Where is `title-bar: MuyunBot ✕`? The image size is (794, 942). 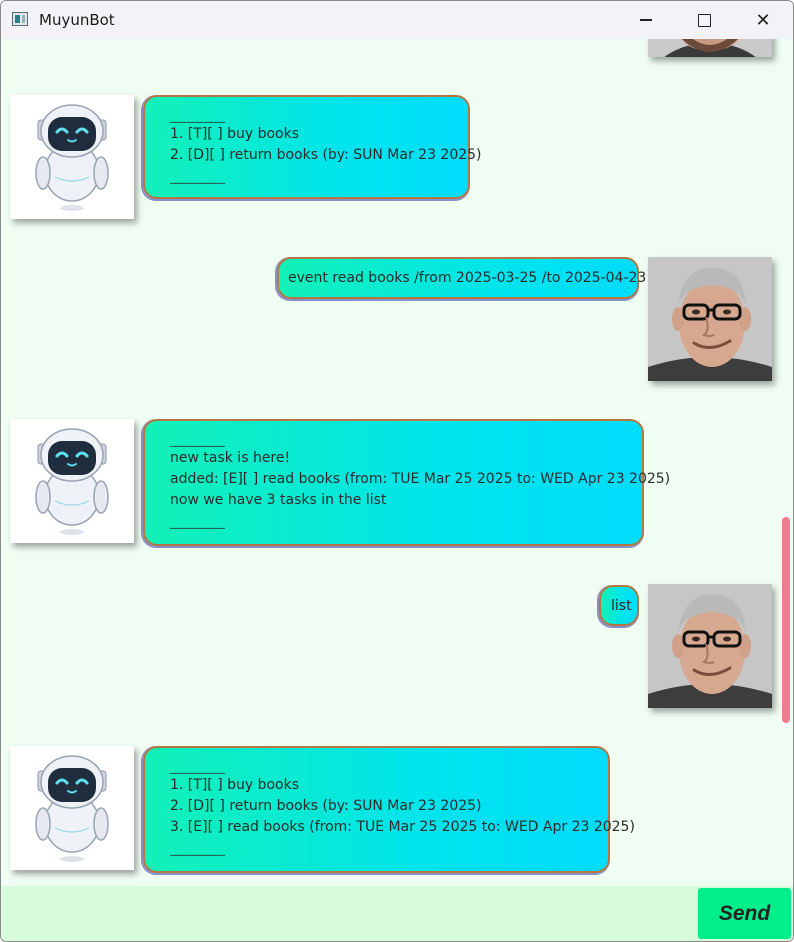 title-bar: MuyunBot ✕ is located at coordinates (397, 20).